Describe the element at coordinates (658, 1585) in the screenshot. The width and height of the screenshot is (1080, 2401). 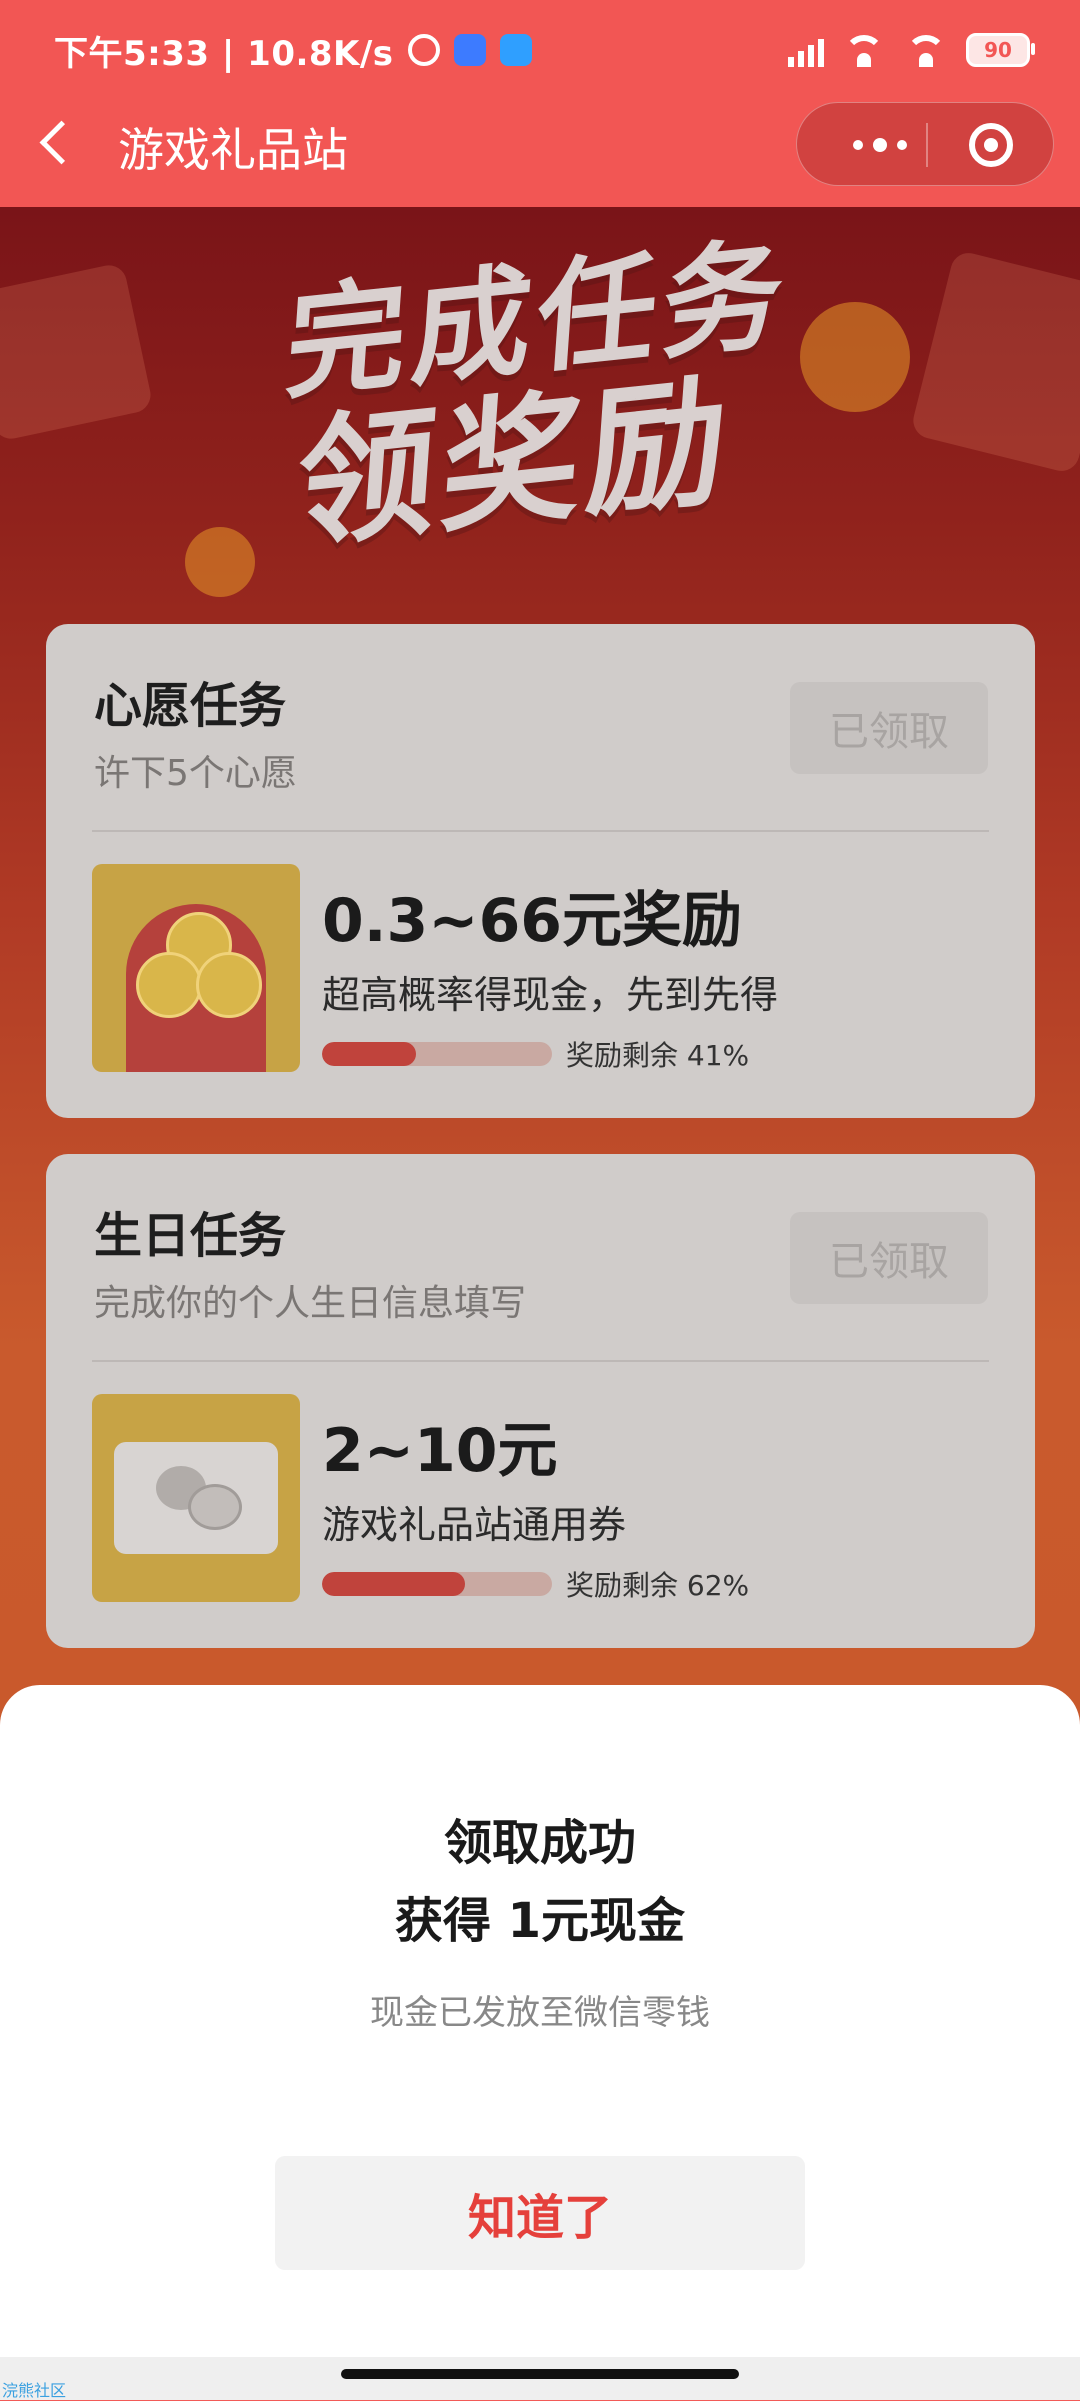
I see `reward-remaining: 奖励剩余 62%` at that location.